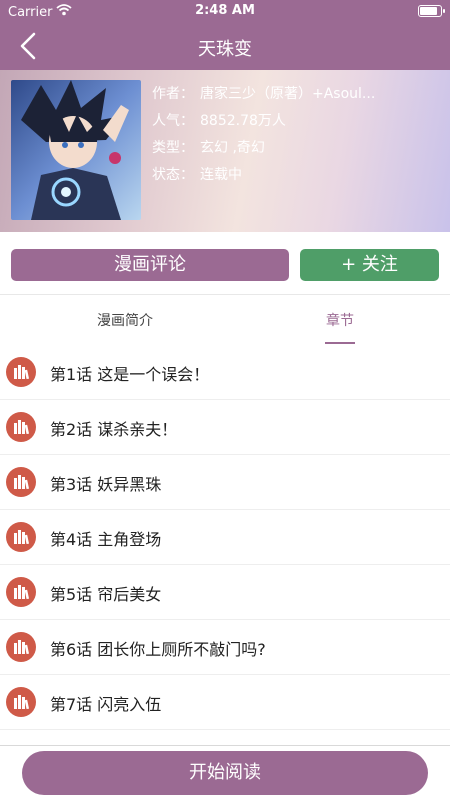 This screenshot has width=450, height=799. I want to click on status-bar: Carrier 2:48 AM, so click(225, 11).